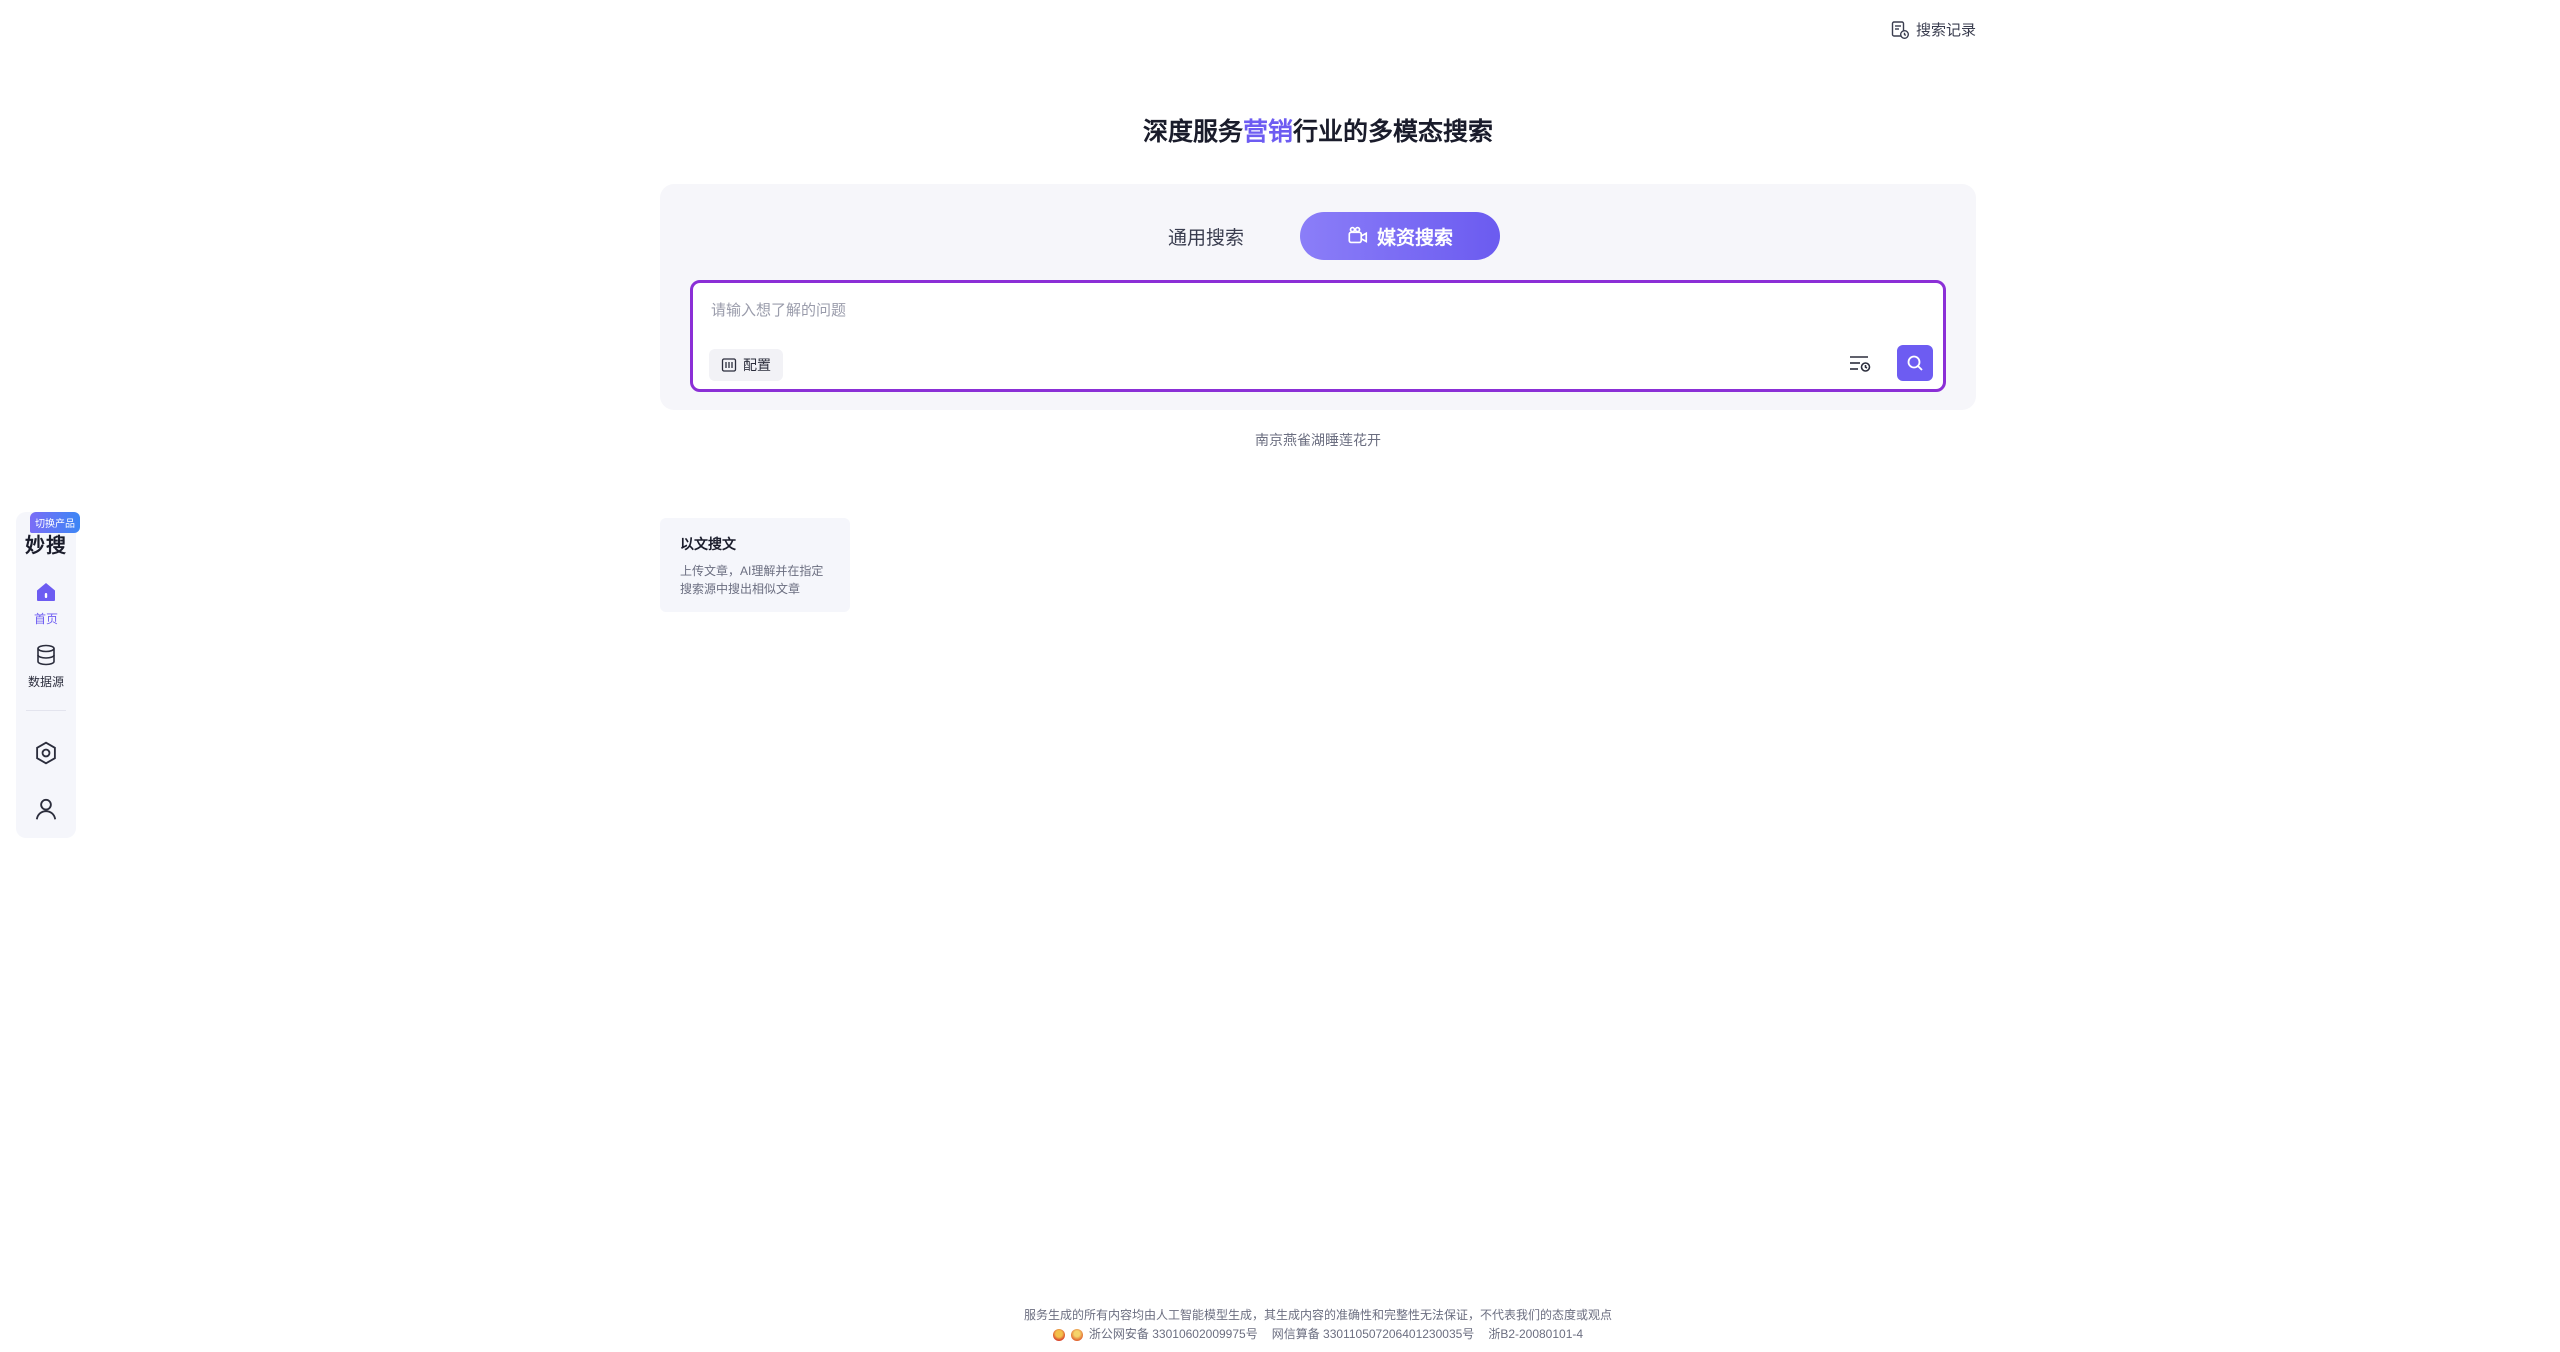 Image resolution: width=2560 pixels, height=1352 pixels. I want to click on config-button: 配置, so click(746, 365).